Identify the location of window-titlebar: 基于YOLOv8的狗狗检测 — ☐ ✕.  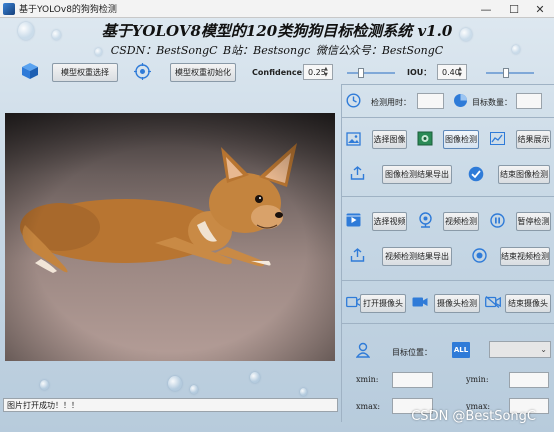
(277, 9).